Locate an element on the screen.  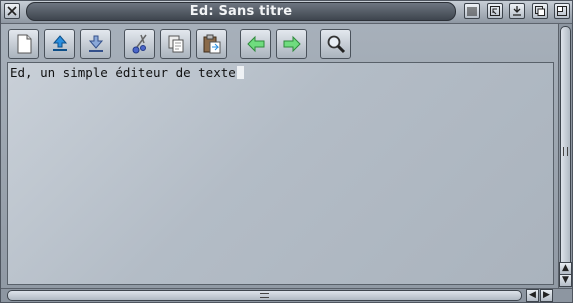
zoom-button is located at coordinates (562, 11).